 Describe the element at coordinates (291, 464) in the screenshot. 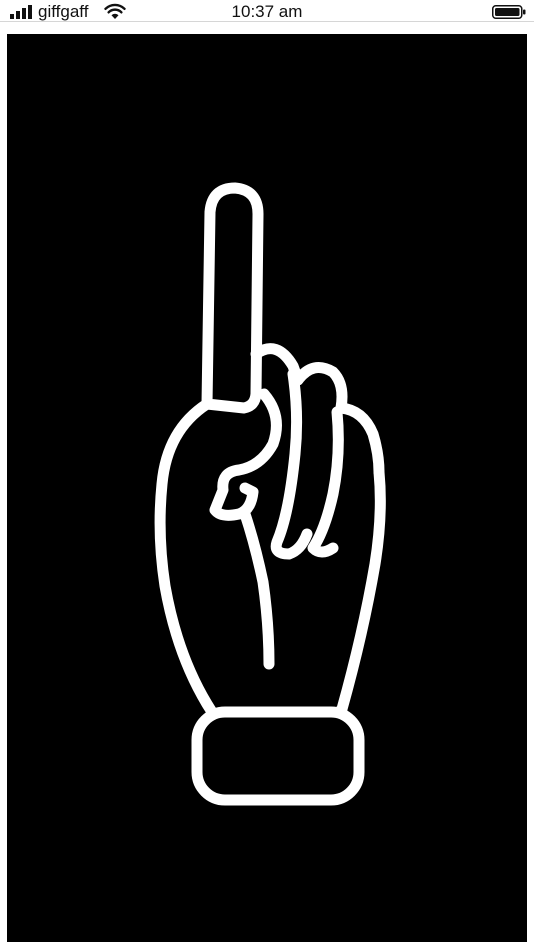

I see `finger-creases` at that location.